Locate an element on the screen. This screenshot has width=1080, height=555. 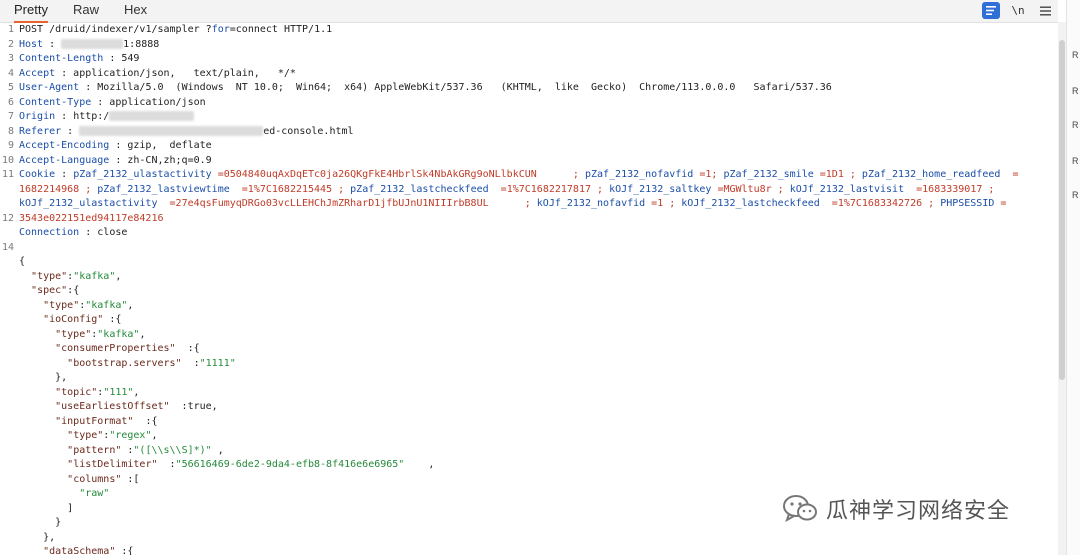
header-referer: Referer : ed-console.html is located at coordinates (186, 131).